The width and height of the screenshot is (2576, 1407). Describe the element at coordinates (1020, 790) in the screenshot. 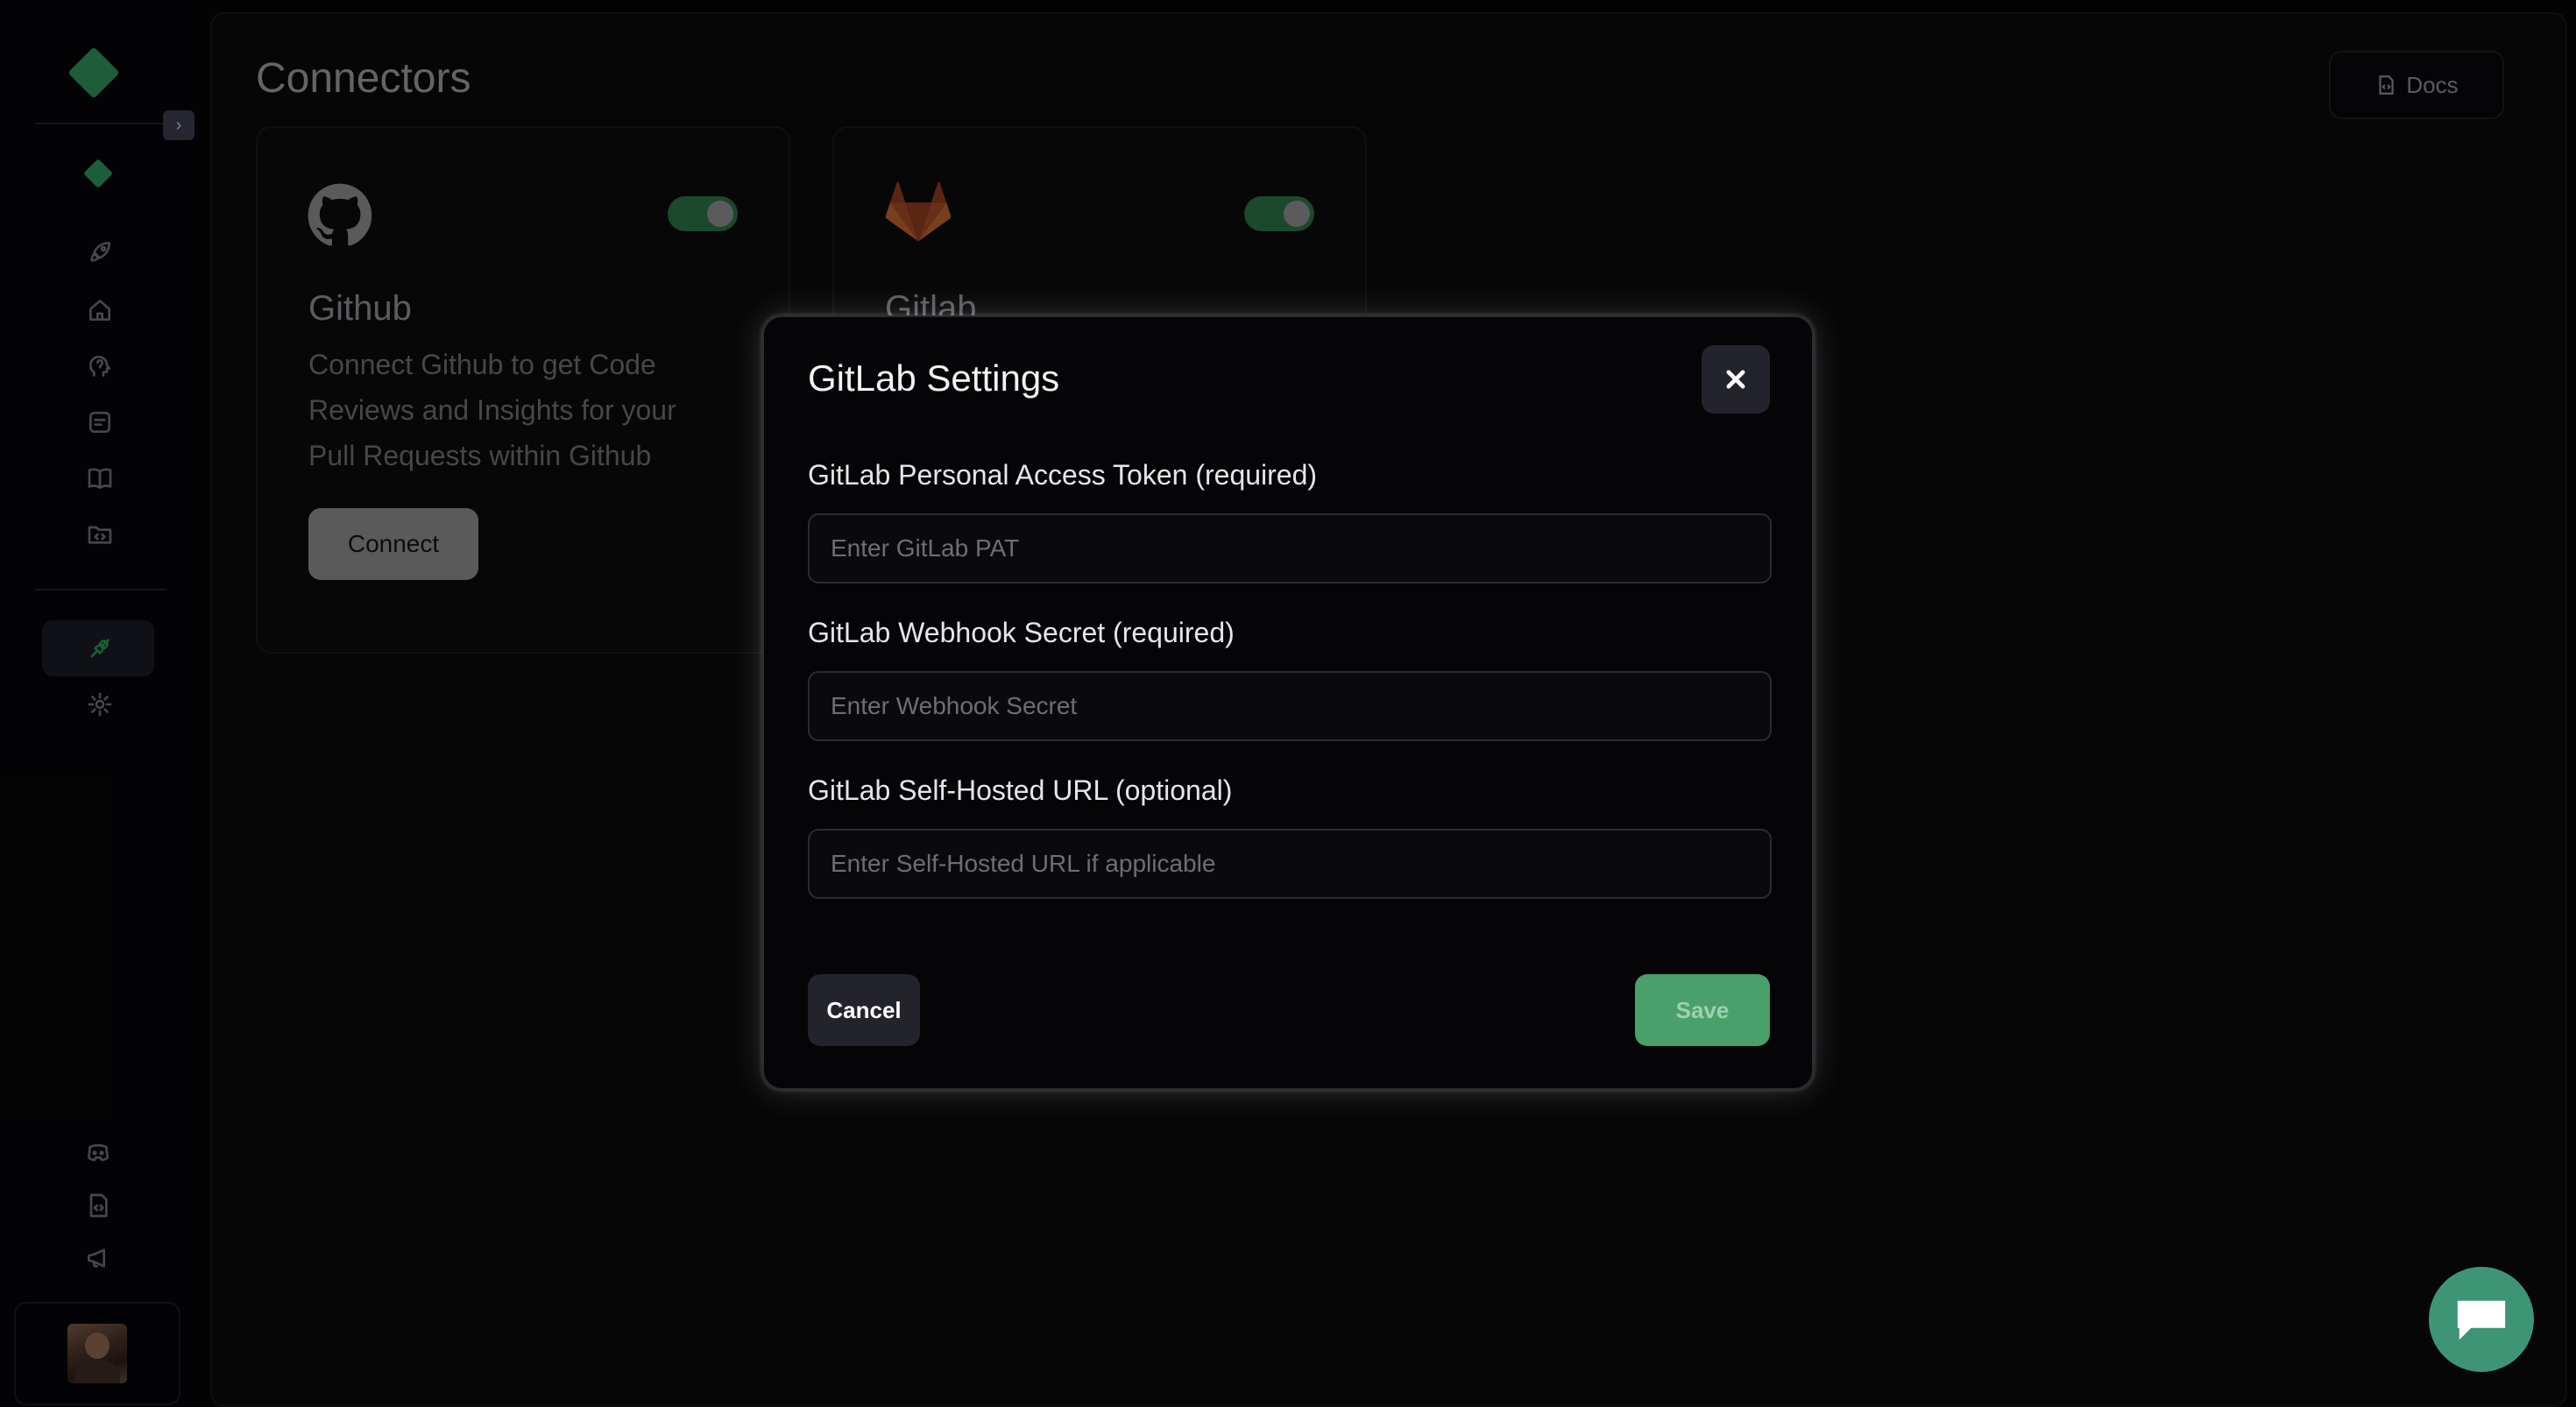

I see `self-hosted-url-label: GitLab Self-Hosted URL (optional)` at that location.